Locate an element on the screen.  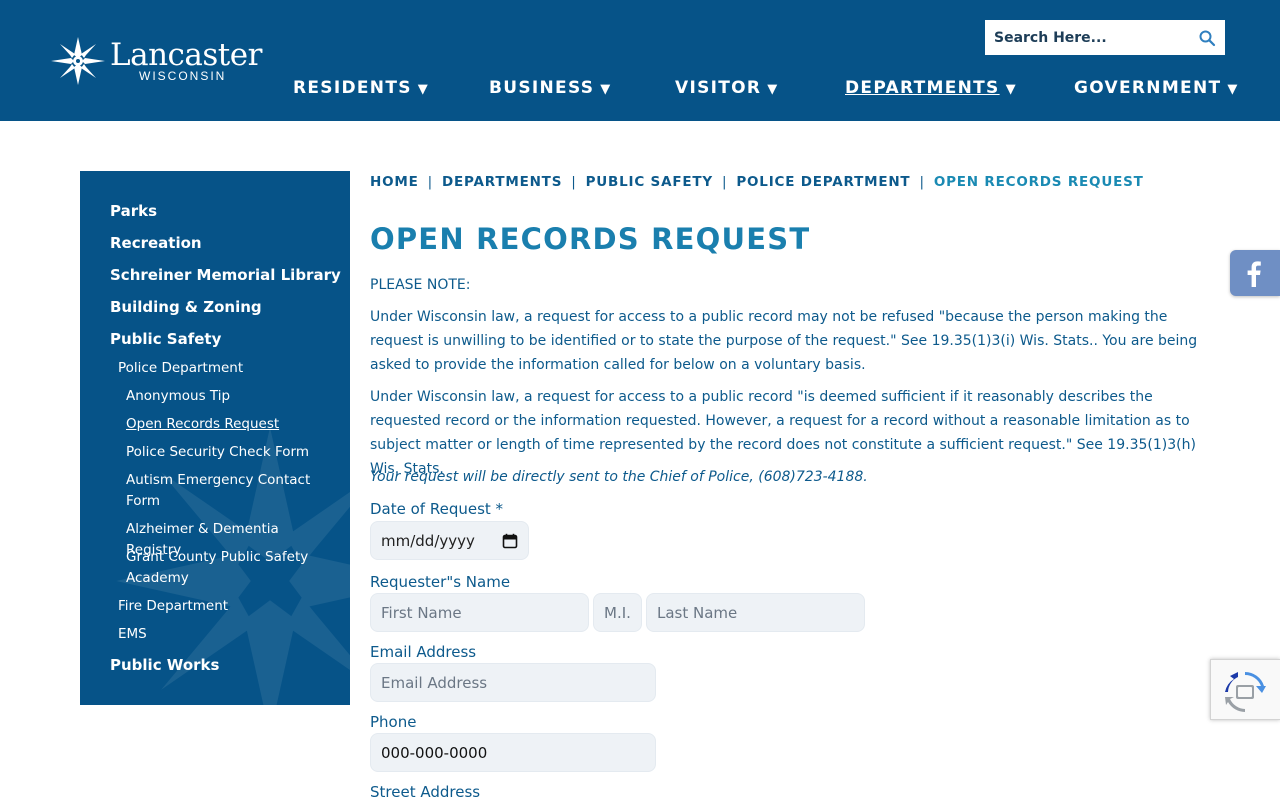
nav-label: GOVERNMENT is located at coordinates (1148, 88).